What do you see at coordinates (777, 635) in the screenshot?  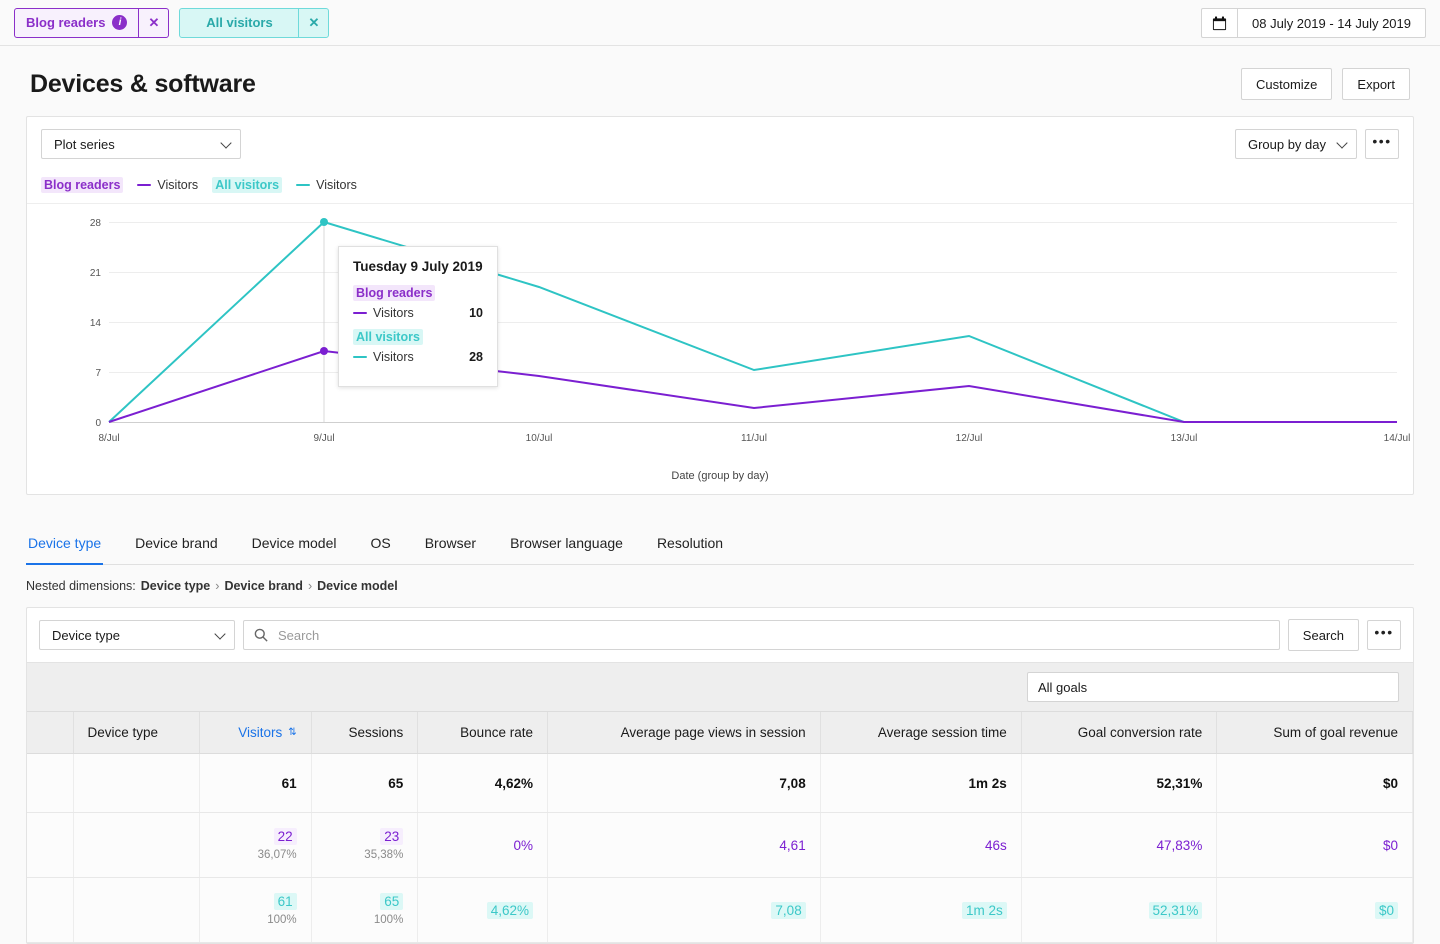 I see `search-input` at bounding box center [777, 635].